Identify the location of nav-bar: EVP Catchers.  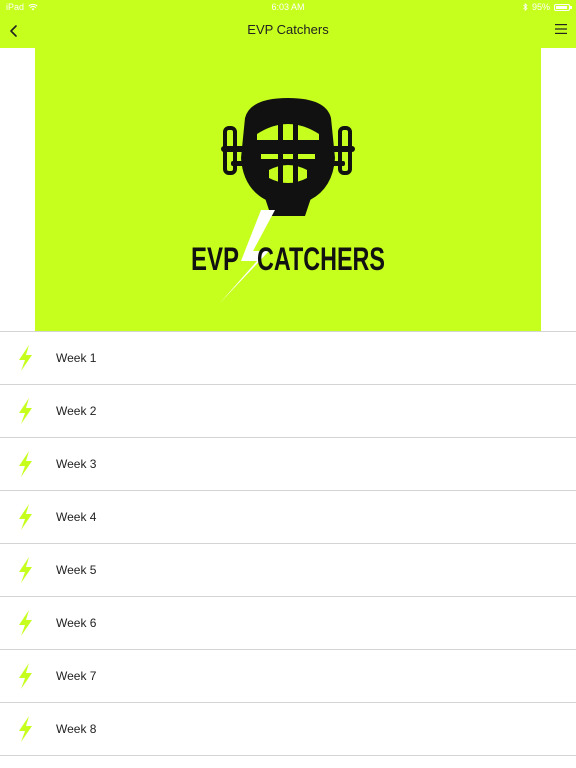
(288, 31).